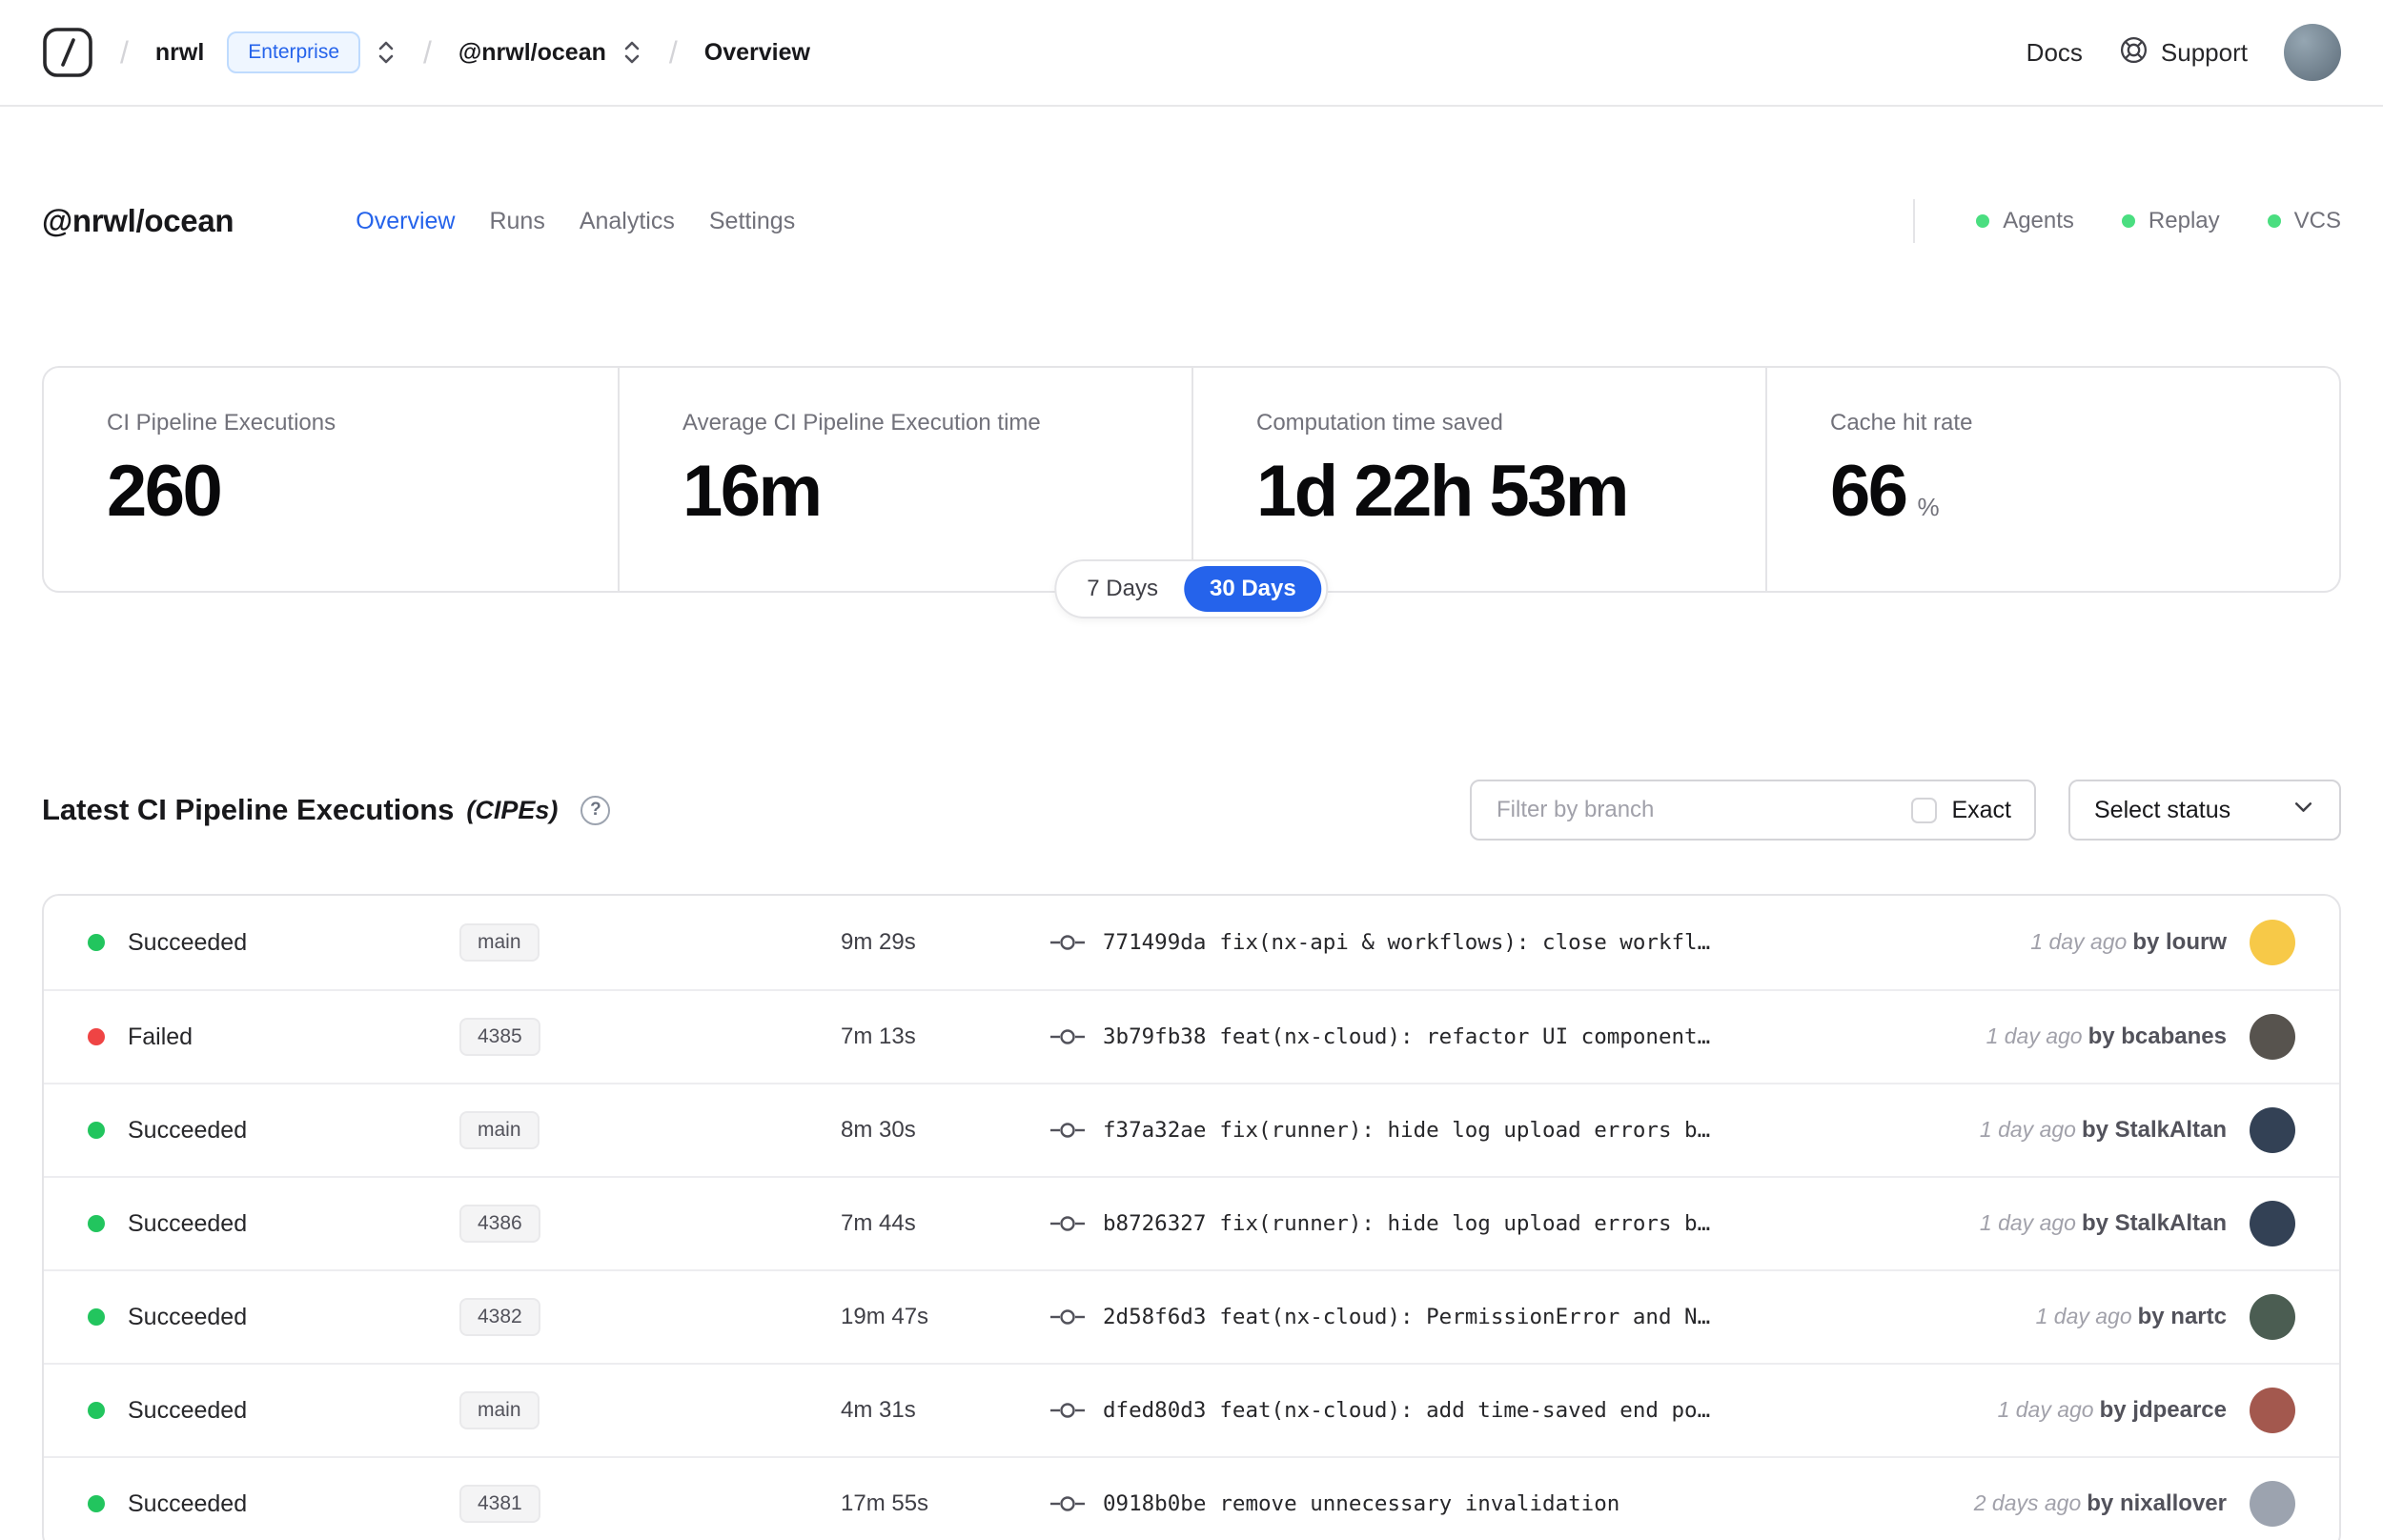  Describe the element at coordinates (1925, 810) in the screenshot. I see `exact-checkbox` at that location.